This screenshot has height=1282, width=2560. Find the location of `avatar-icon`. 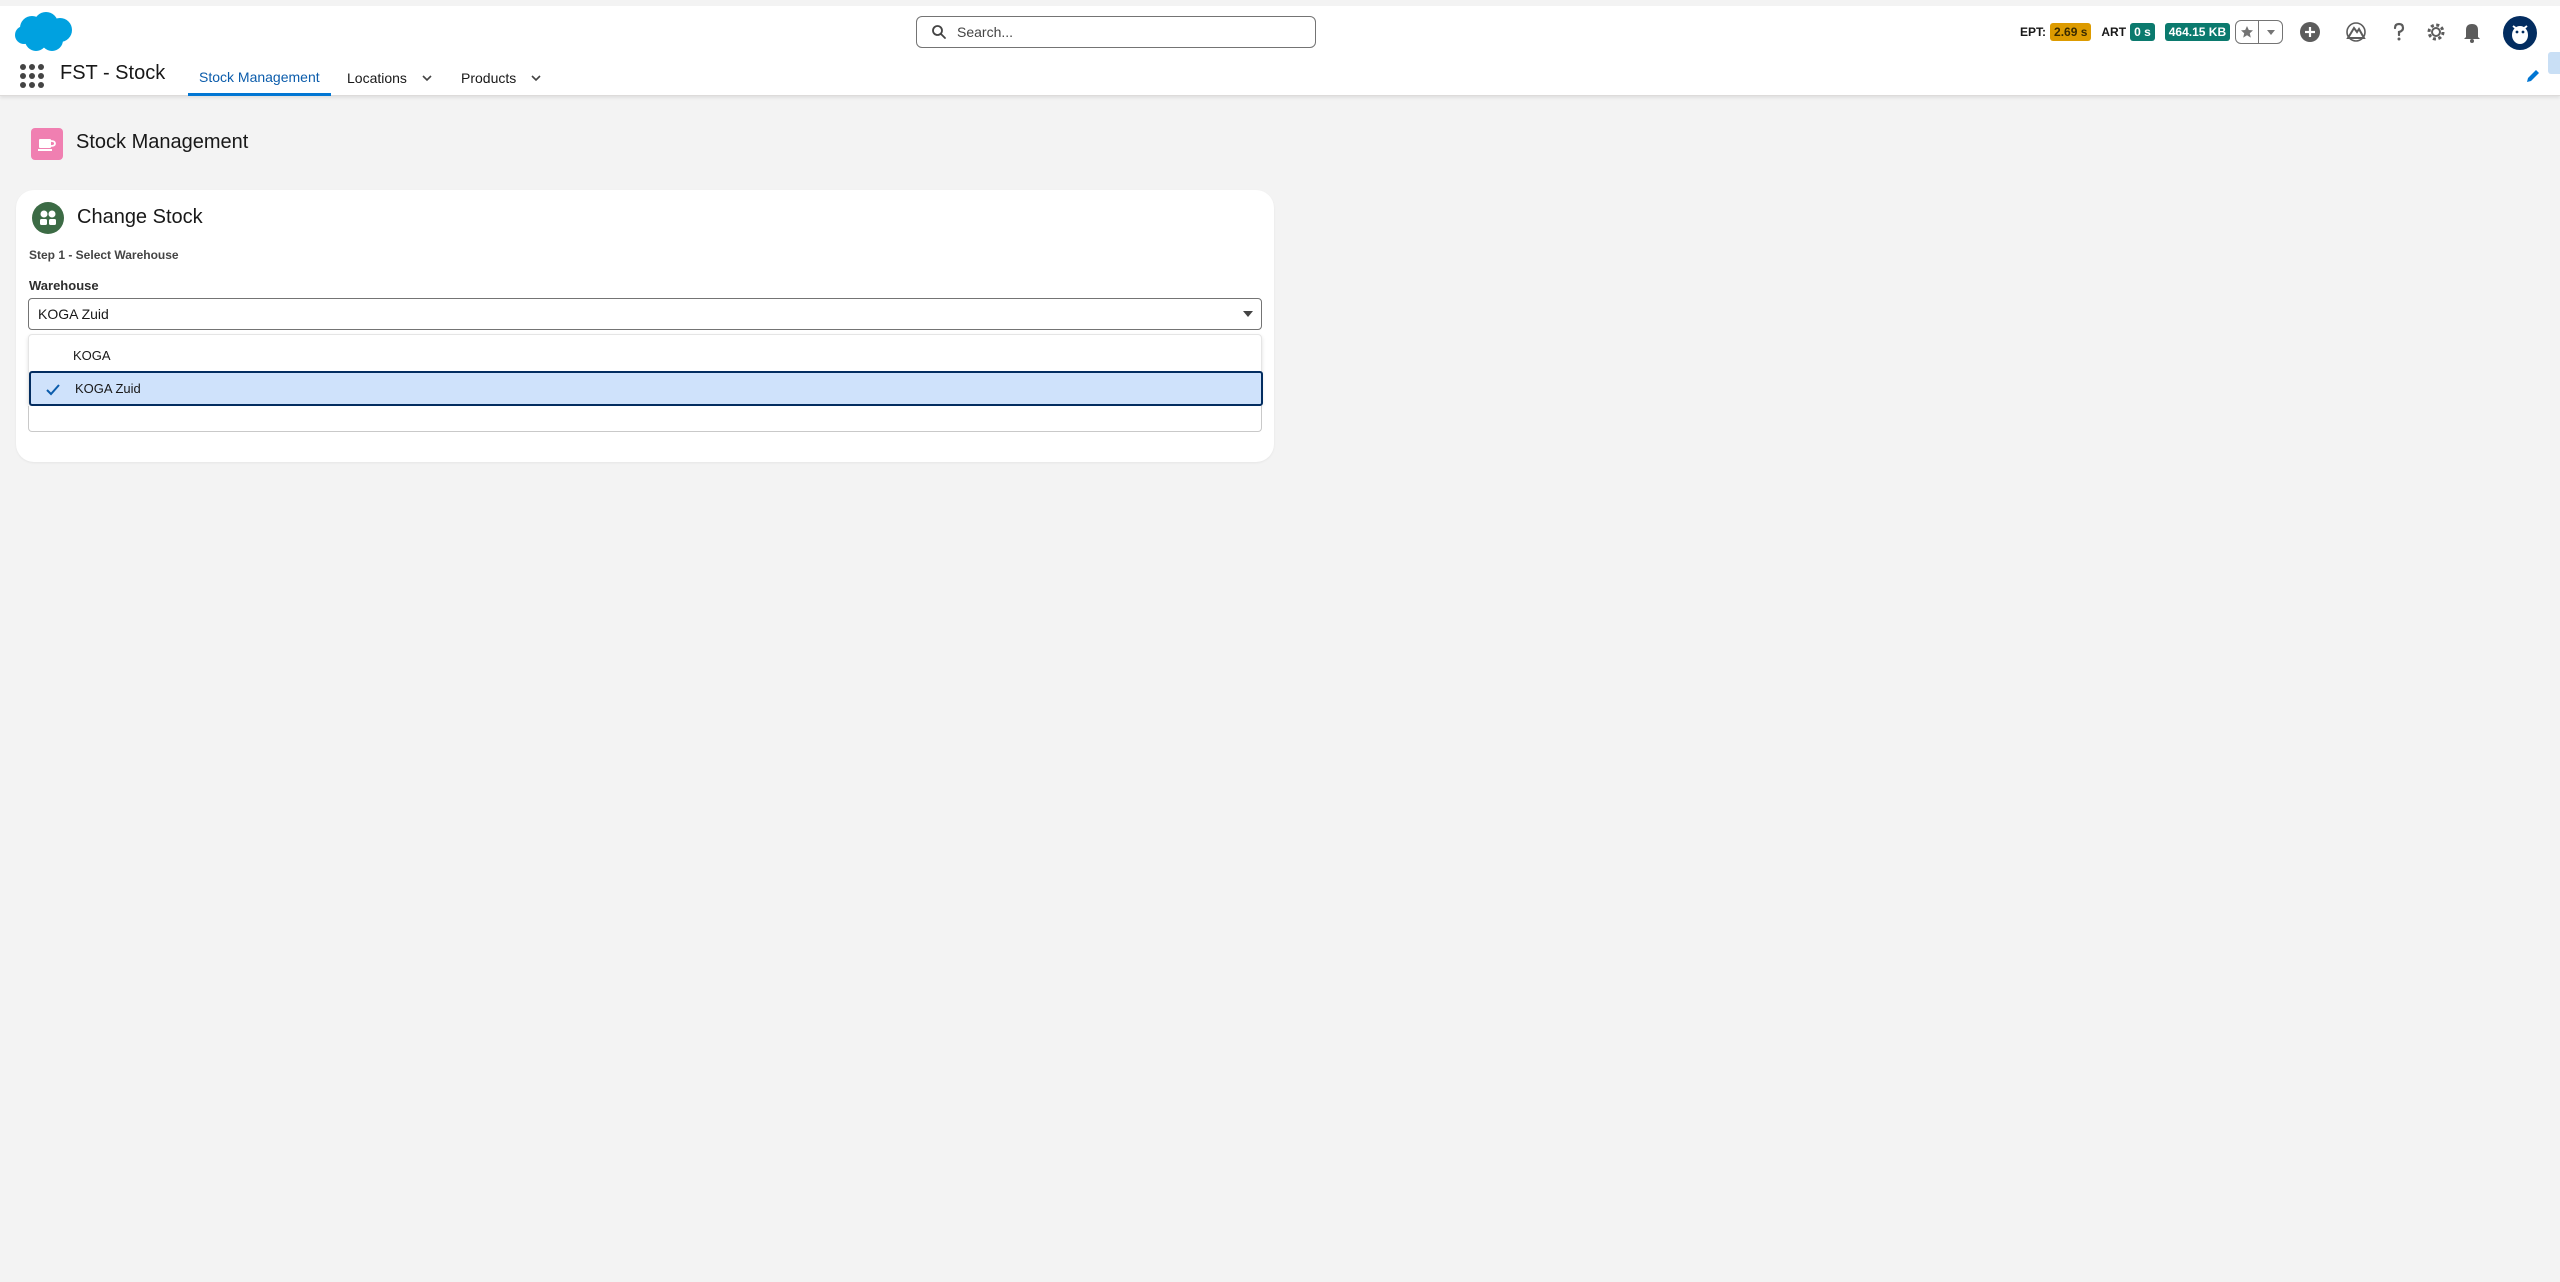

avatar-icon is located at coordinates (2520, 34).